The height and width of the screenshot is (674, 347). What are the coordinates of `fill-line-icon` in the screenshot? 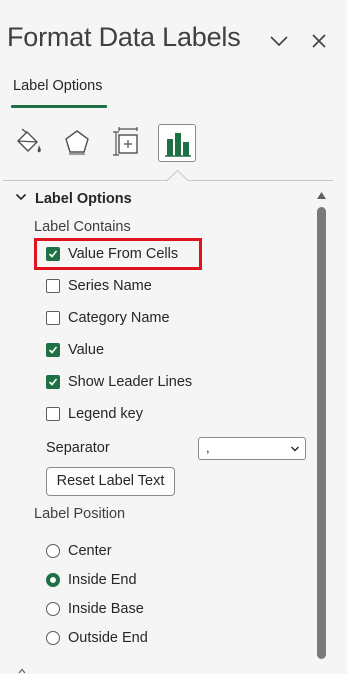 It's located at (29, 143).